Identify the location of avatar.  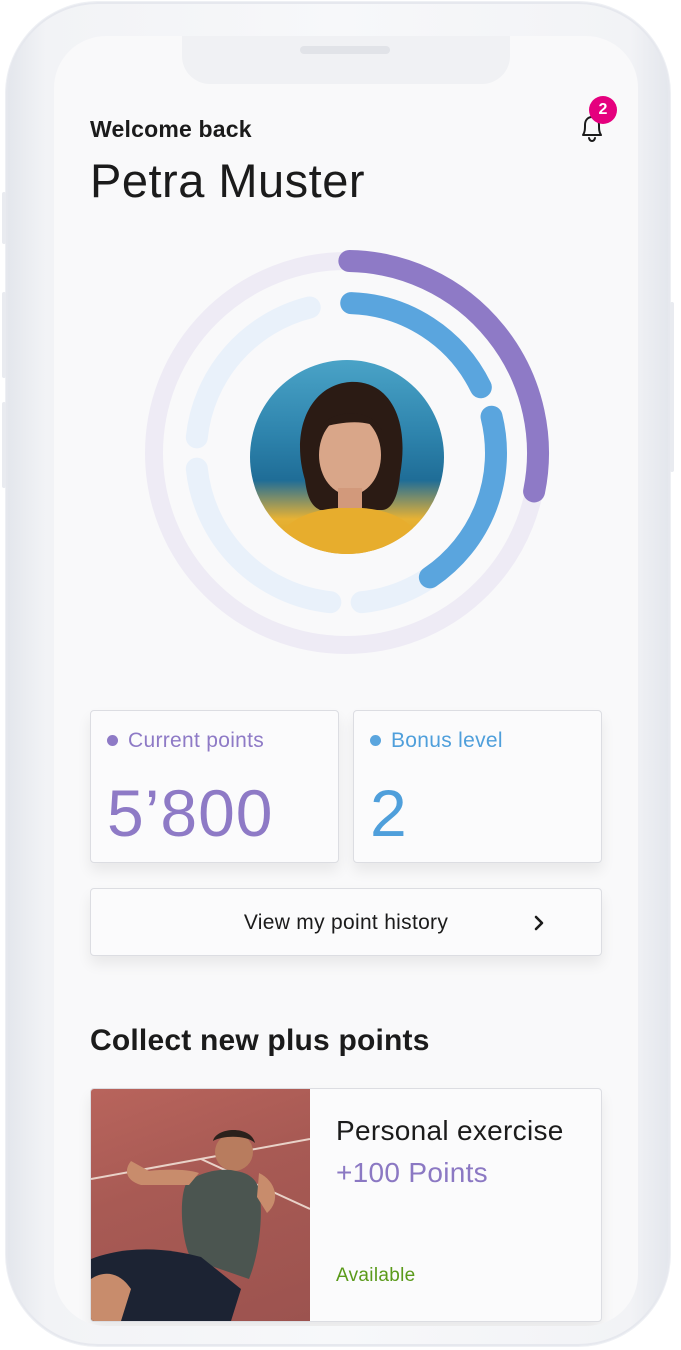
(347, 457).